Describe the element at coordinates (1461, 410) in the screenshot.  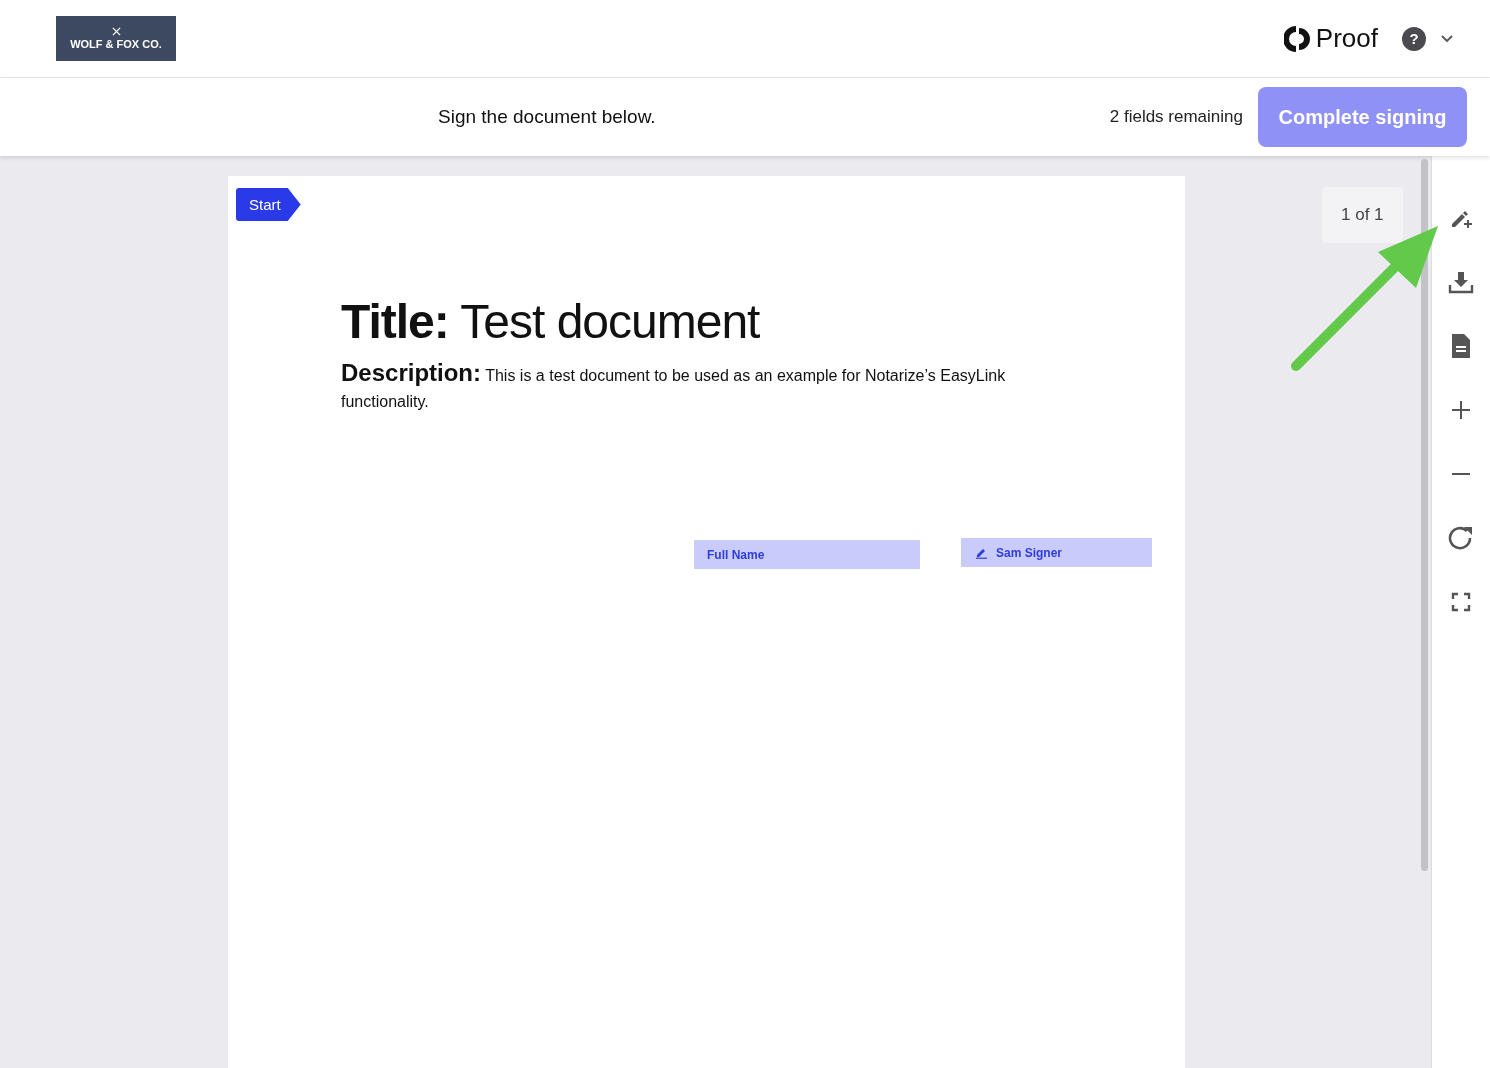
I see `zoom-in-icon` at that location.